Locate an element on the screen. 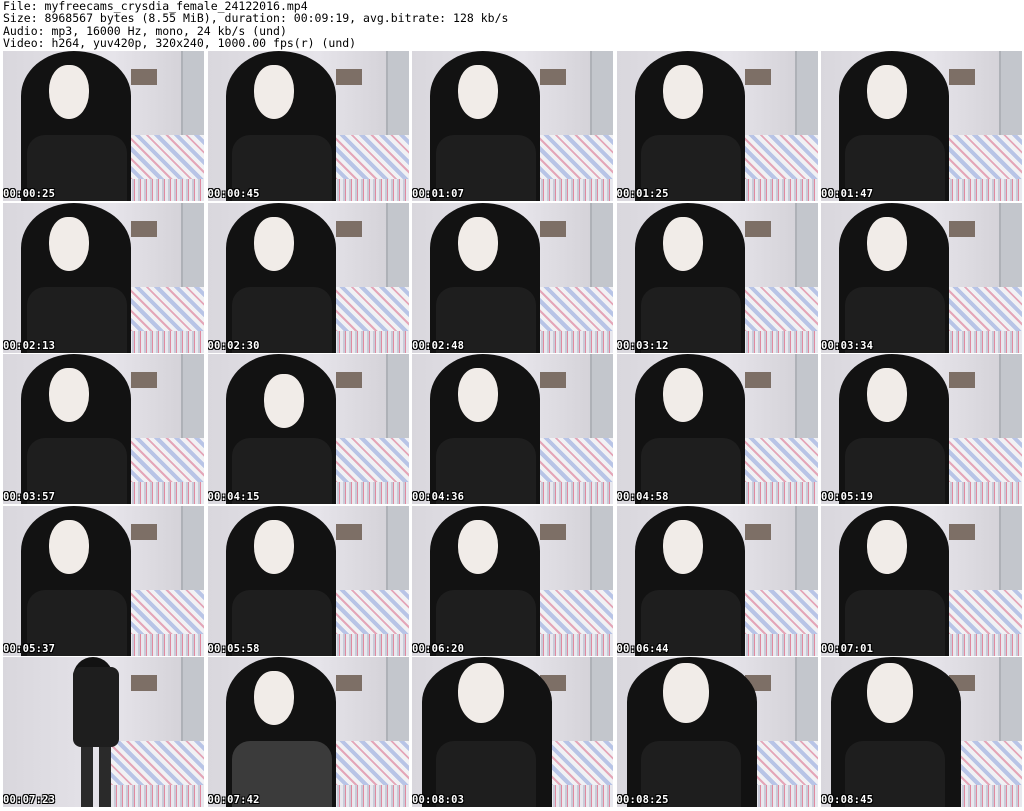 The height and width of the screenshot is (811, 1024). frame-timestamp: 00:06:44 is located at coordinates (642, 648).